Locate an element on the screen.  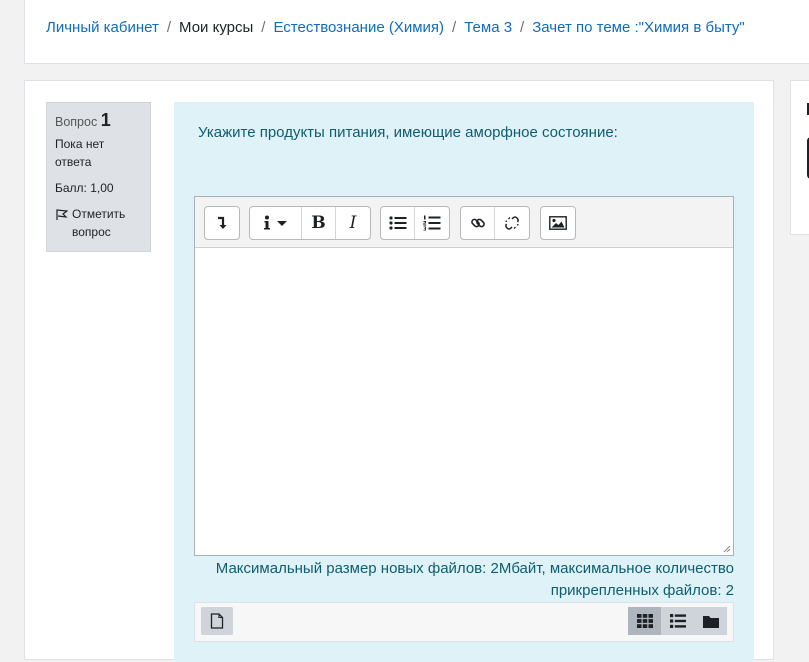
list-view-icon is located at coordinates (677, 621).